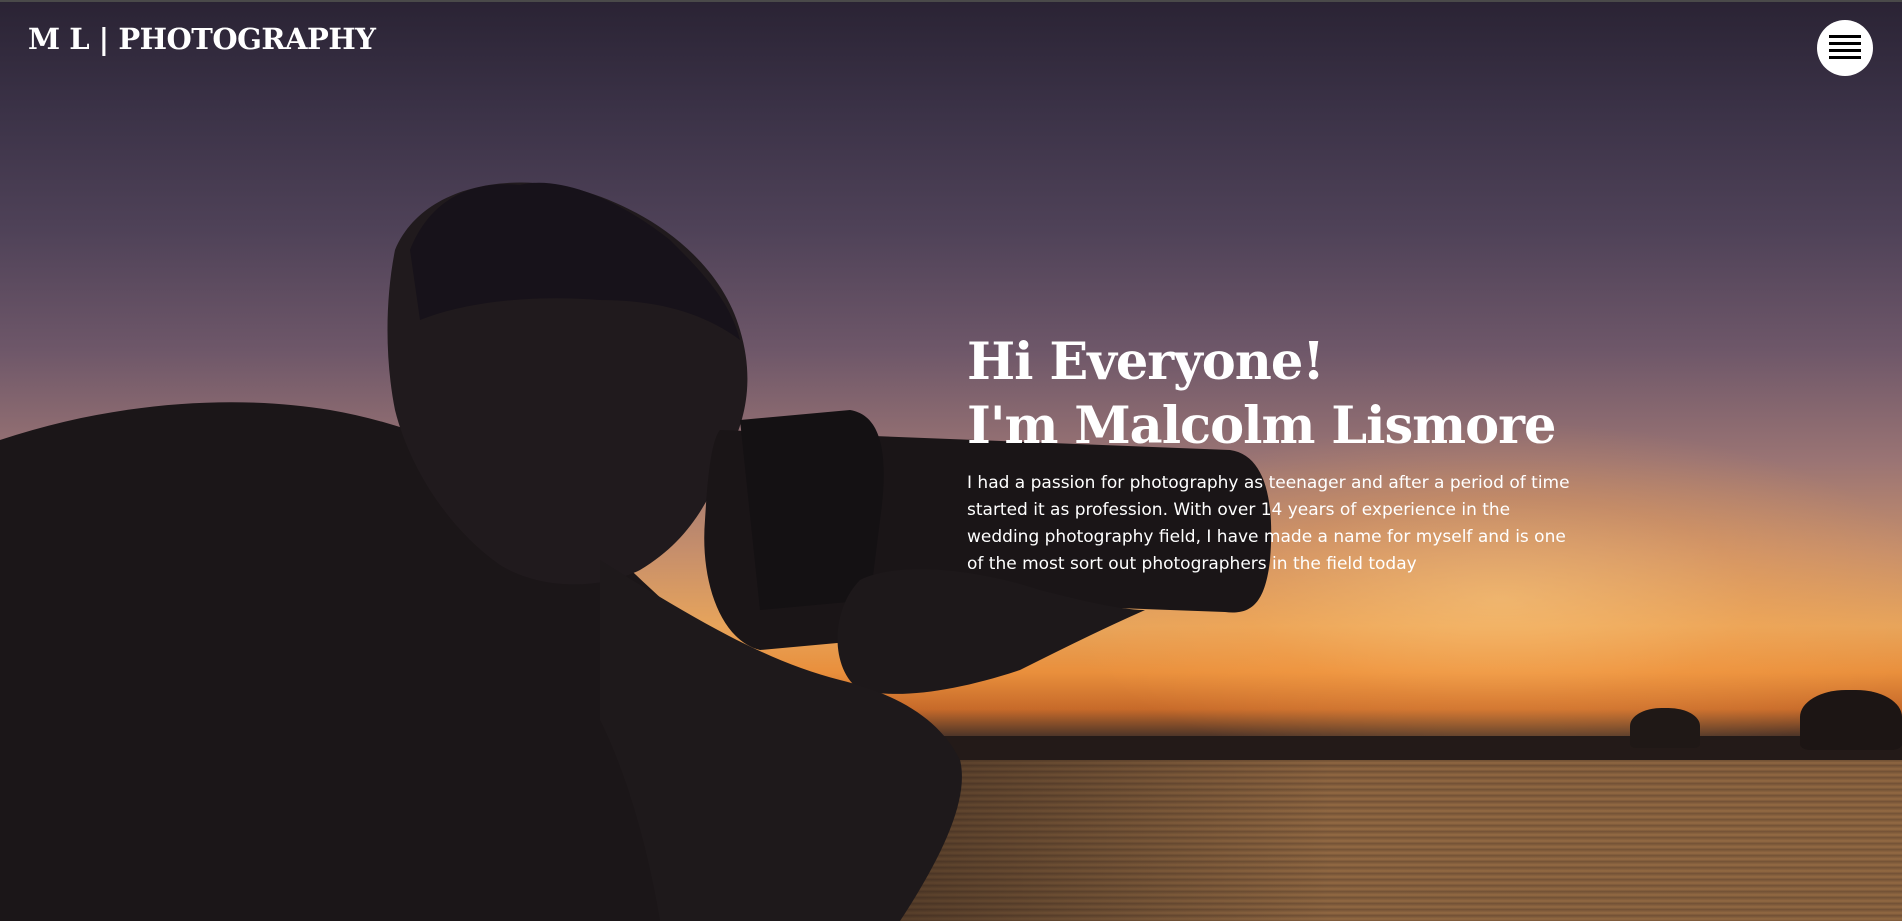 This screenshot has width=1902, height=921. I want to click on brand-logo: M L | PHOTOGRAPHY, so click(202, 39).